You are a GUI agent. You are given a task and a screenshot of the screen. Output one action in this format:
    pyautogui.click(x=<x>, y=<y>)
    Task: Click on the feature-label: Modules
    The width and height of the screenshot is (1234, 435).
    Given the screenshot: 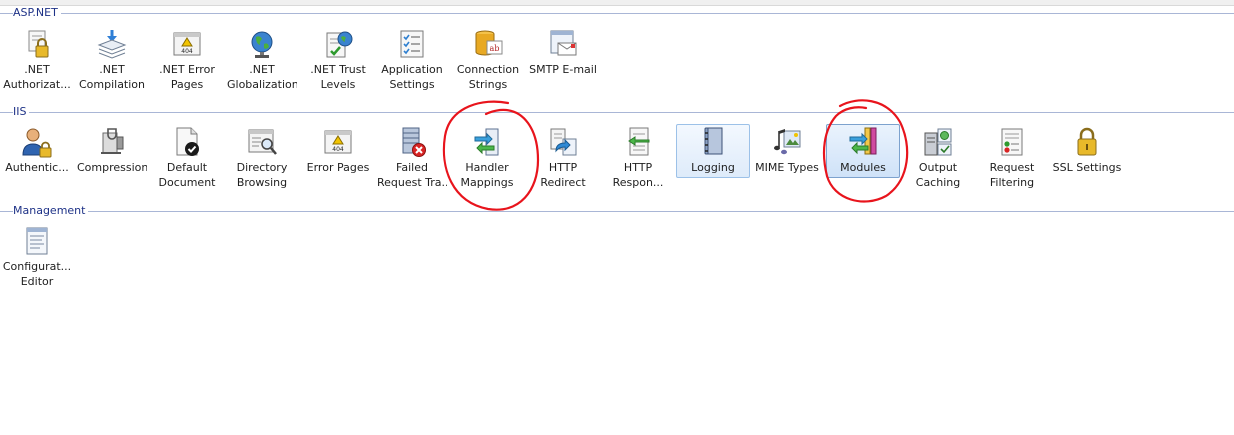 What is the action you would take?
    pyautogui.click(x=863, y=167)
    